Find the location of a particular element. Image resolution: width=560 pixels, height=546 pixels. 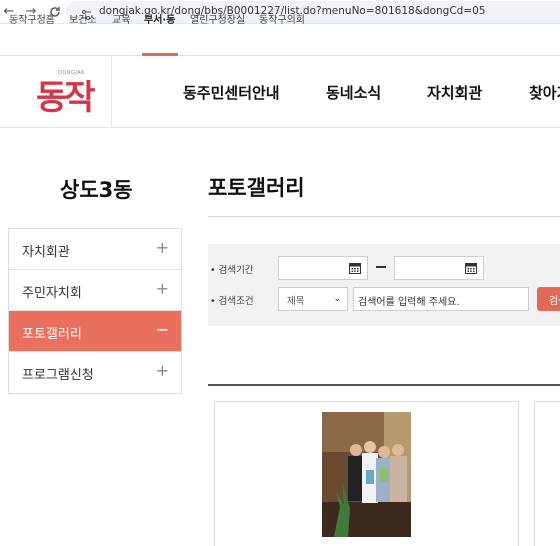

sidebar-item-label: 자치회관 is located at coordinates (46, 252).